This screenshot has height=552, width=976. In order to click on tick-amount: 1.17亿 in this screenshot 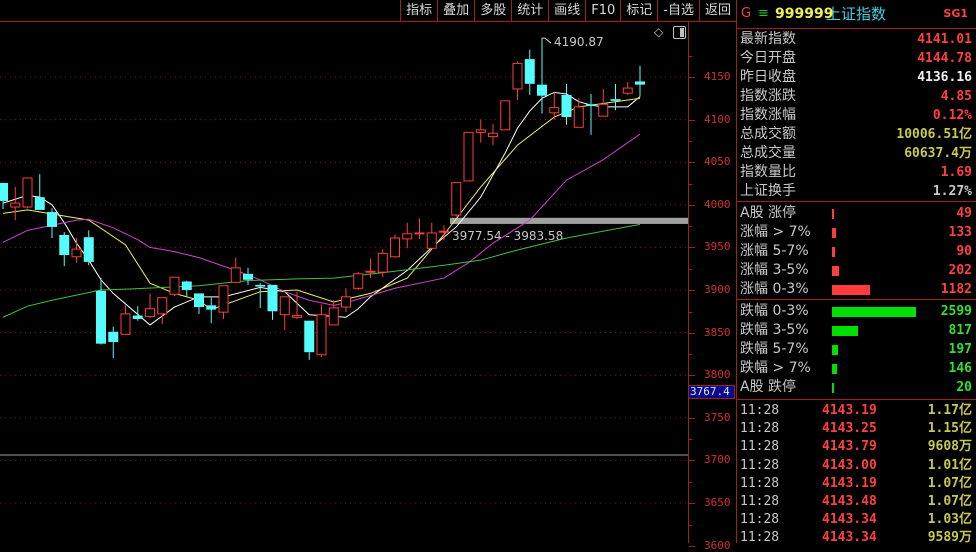, I will do `click(949, 410)`.